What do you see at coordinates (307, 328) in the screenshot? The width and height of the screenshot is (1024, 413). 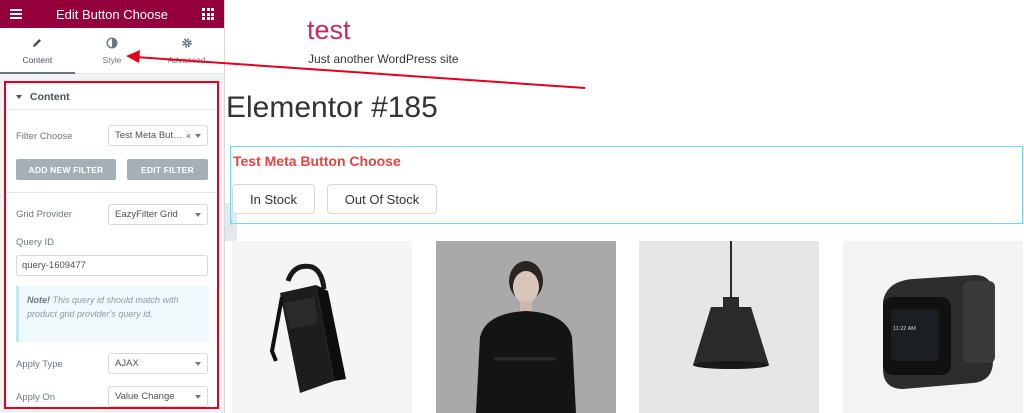 I see `backpack-icon` at bounding box center [307, 328].